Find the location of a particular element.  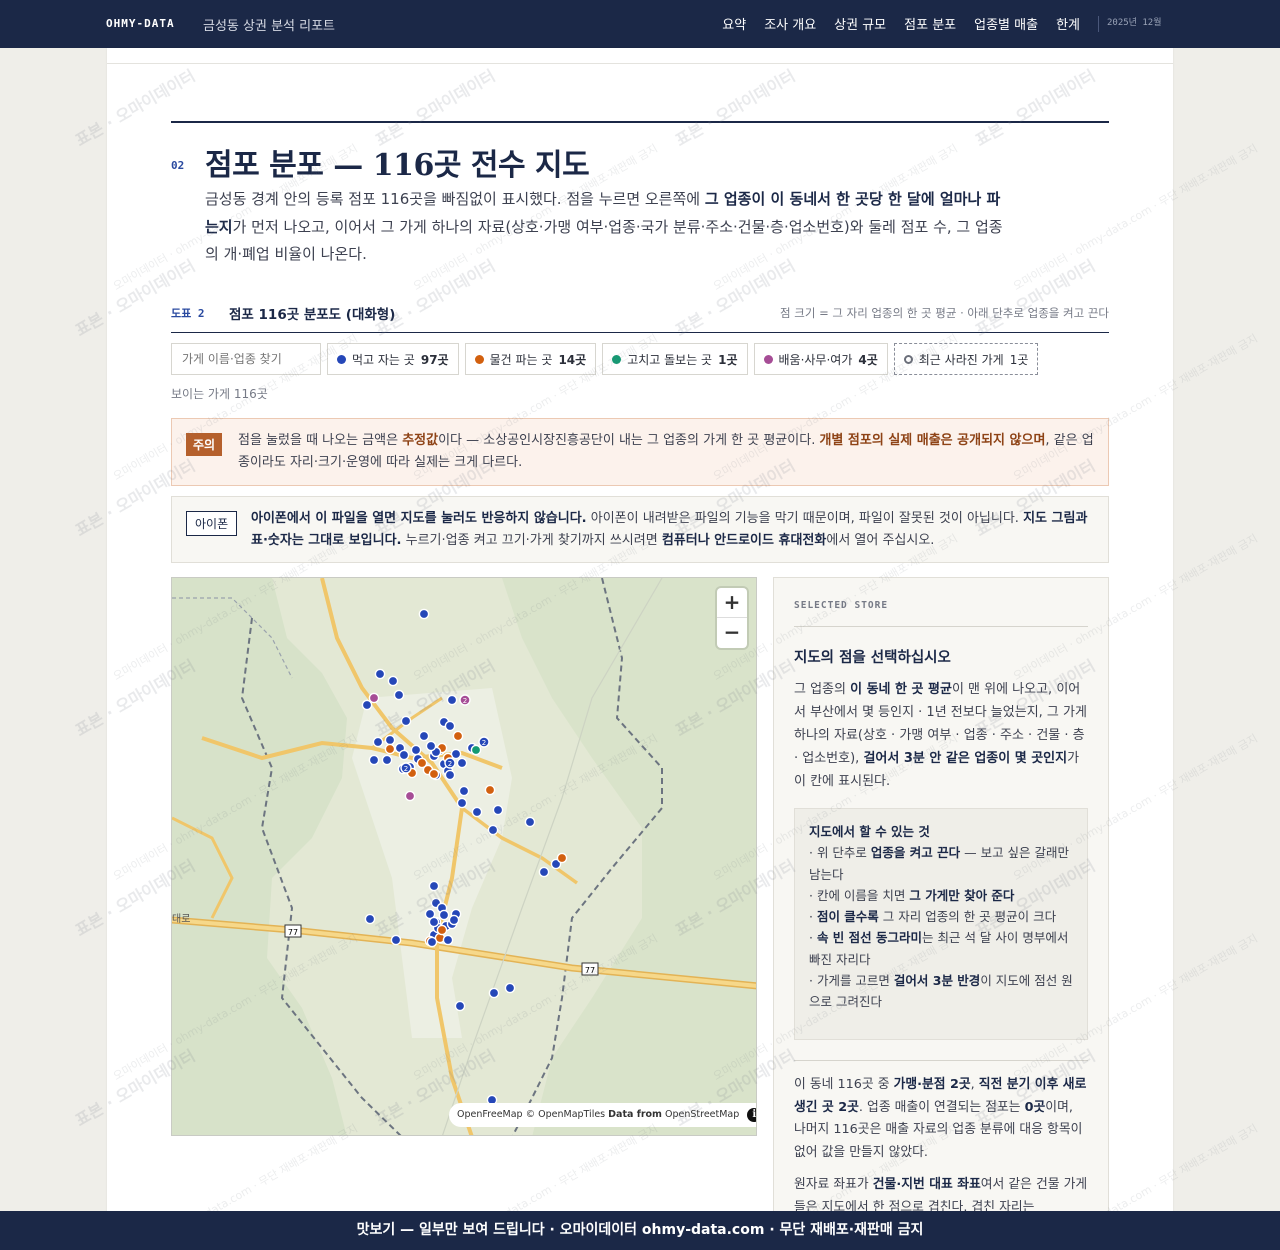

filter-repair-care: 고치고 돌보는 곳 1곳 is located at coordinates (675, 359).